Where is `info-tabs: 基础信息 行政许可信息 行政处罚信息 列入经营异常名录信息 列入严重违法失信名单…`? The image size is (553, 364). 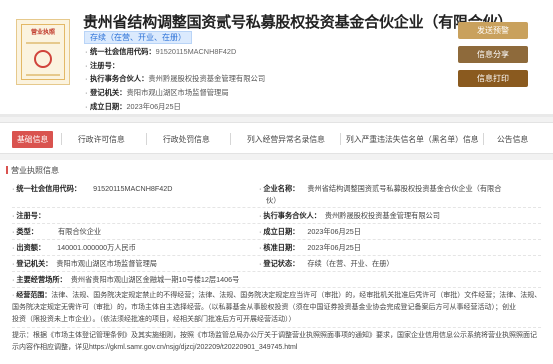
info-tabs: 基础信息 行政许可信息 行政处罚信息 列入经营异常名录信息 列入严重违法失信名单… is located at coordinates (276, 138).